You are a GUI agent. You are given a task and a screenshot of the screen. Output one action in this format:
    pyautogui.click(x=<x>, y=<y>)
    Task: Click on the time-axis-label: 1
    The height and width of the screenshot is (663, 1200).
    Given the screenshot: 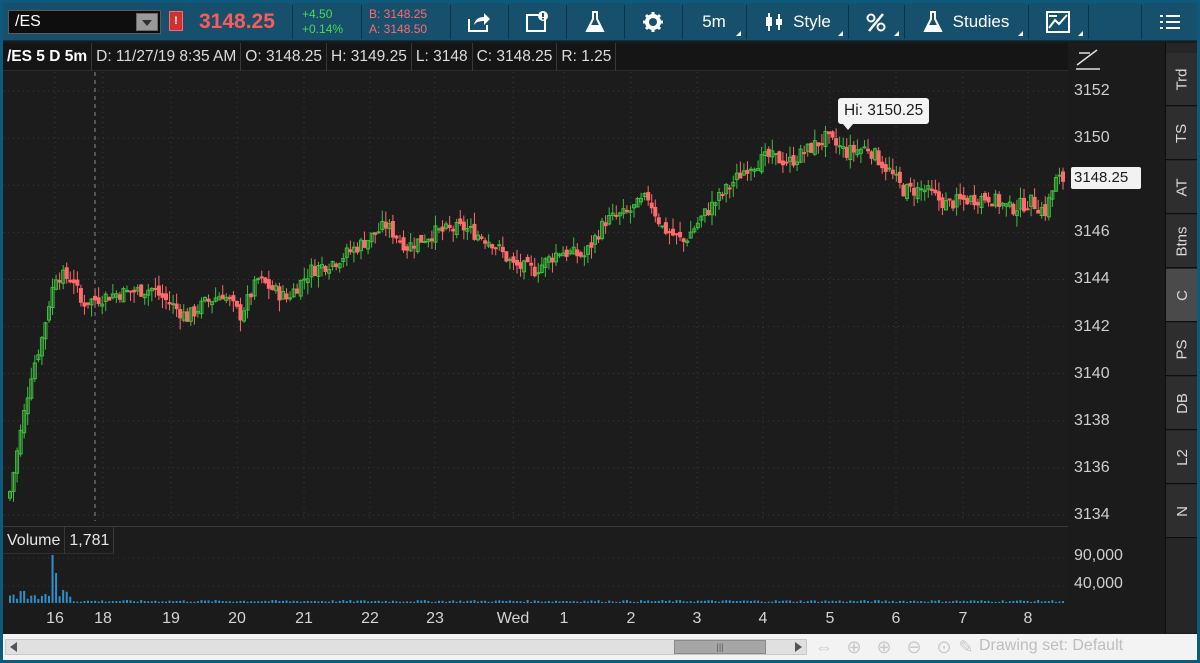 What is the action you would take?
    pyautogui.click(x=564, y=618)
    